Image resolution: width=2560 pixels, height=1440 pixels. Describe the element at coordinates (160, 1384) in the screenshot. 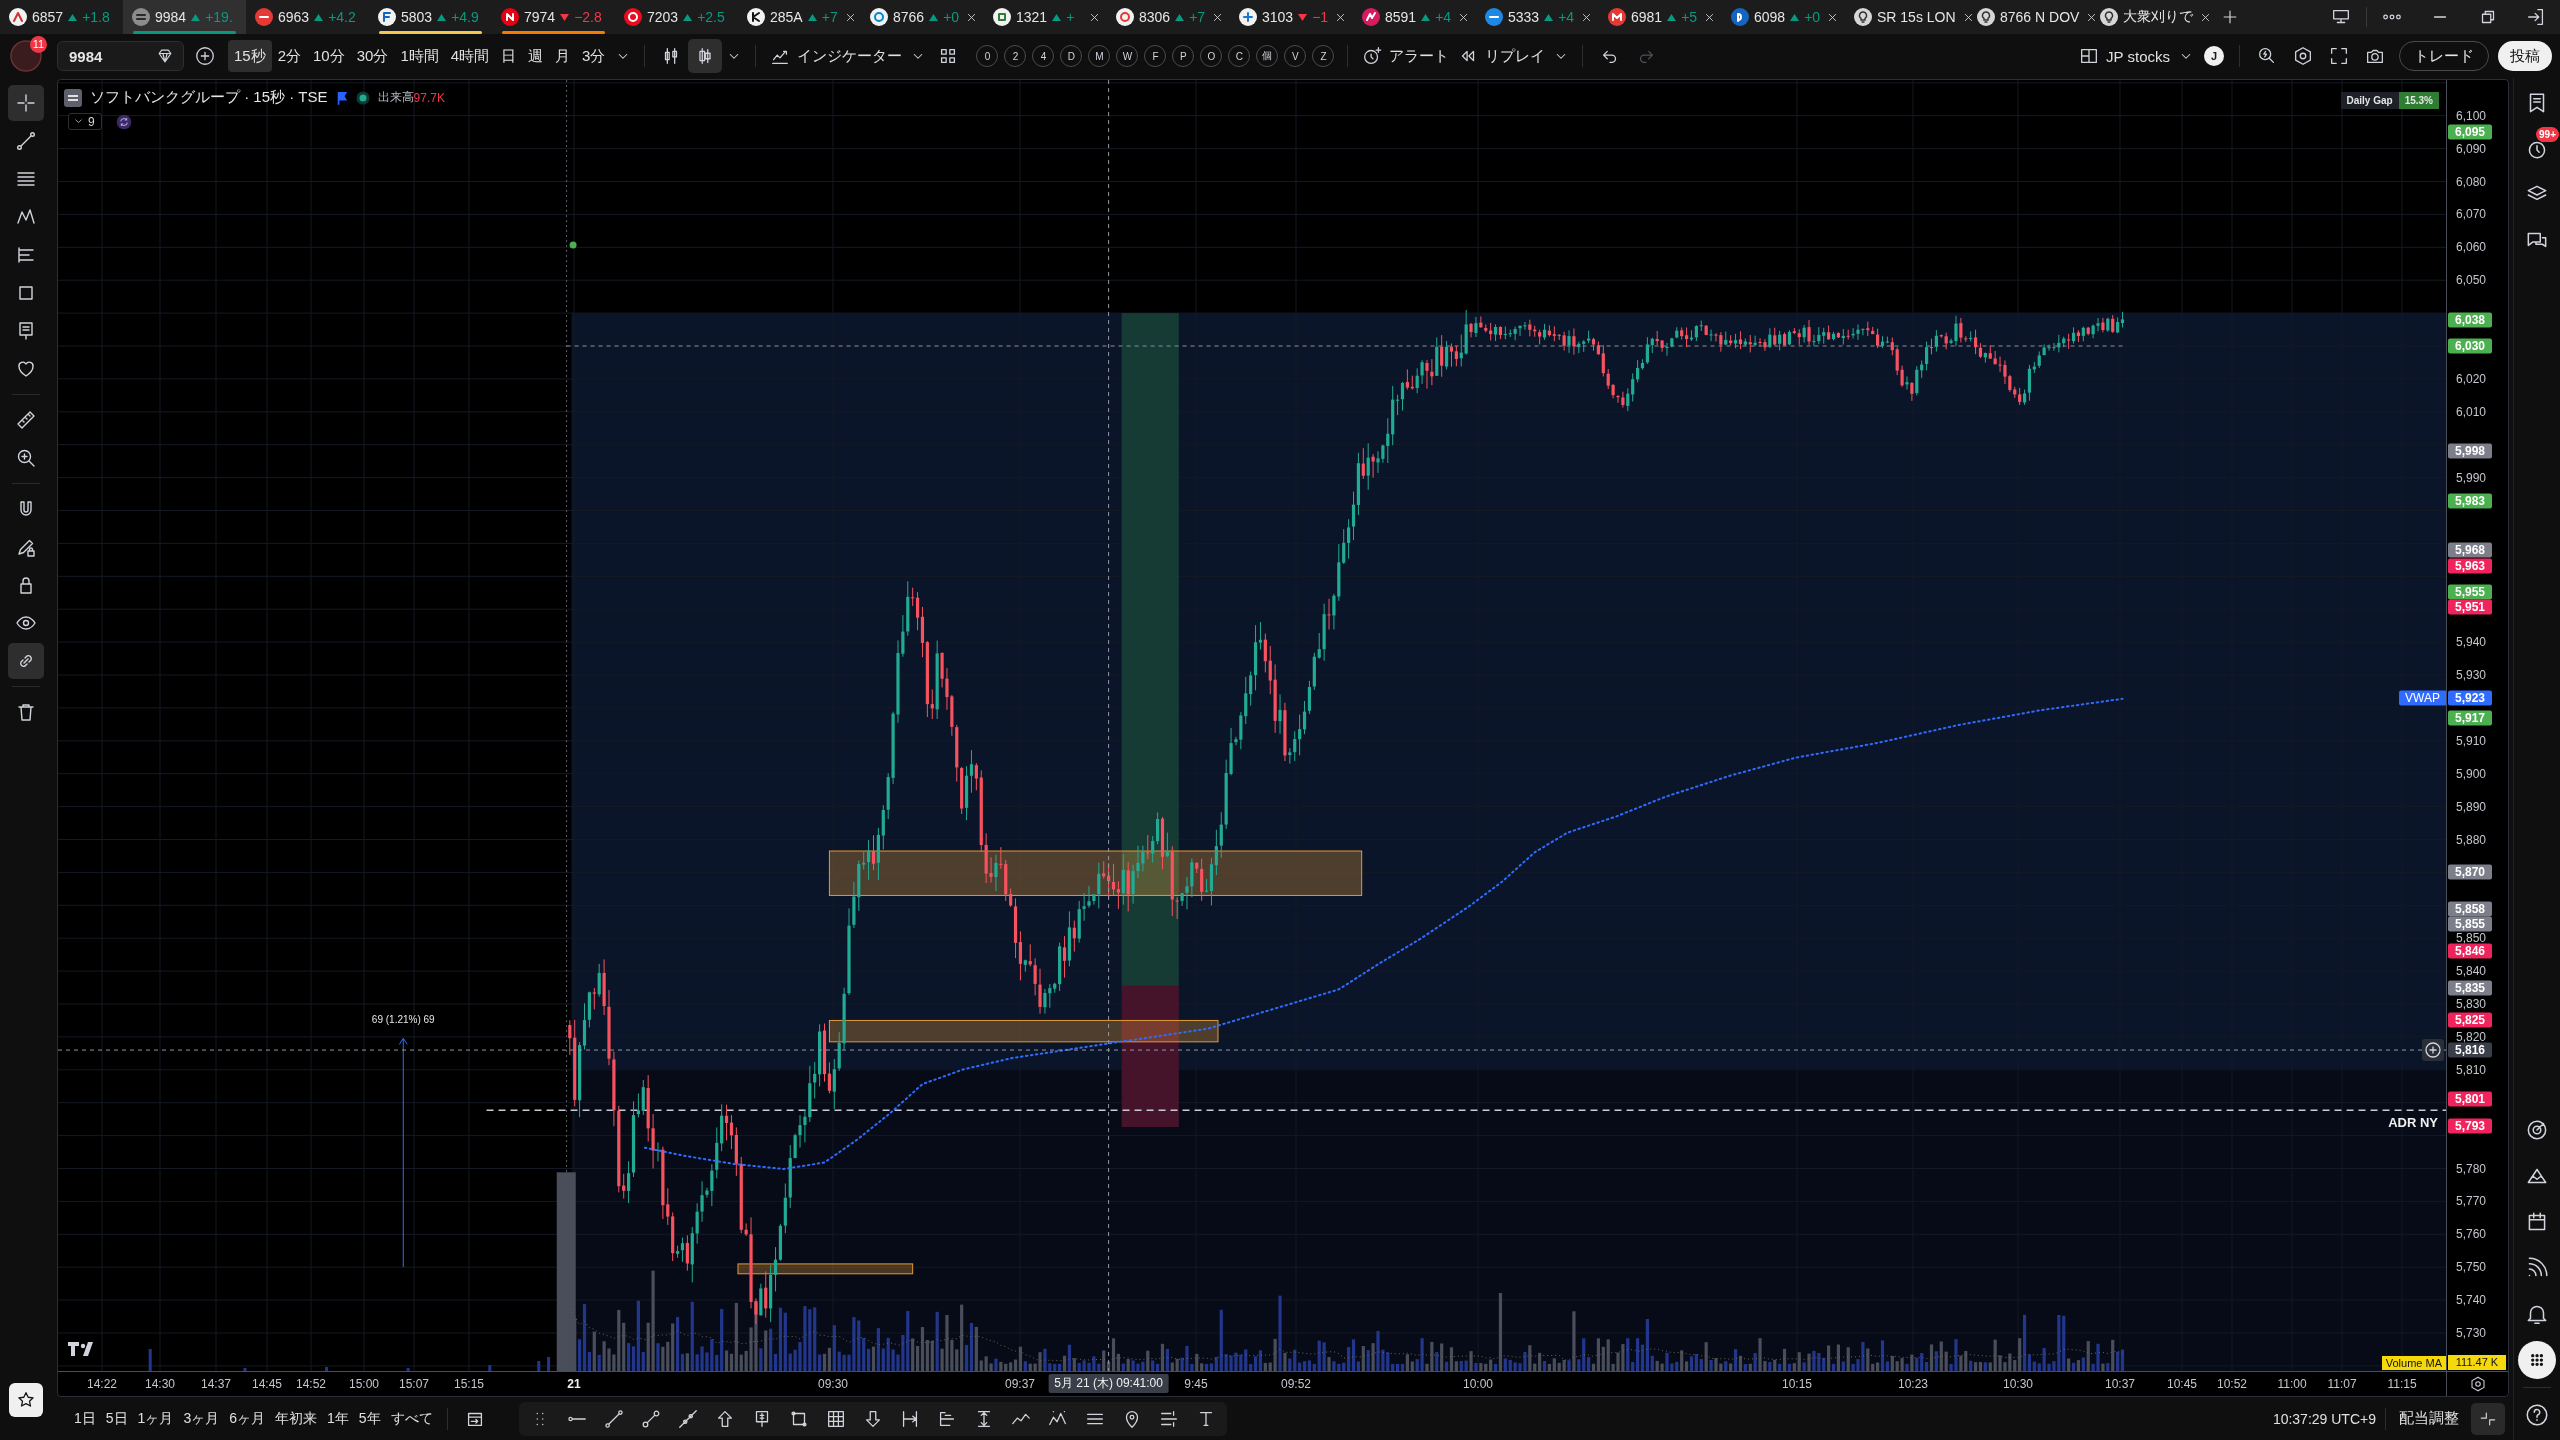

I see `time-tick-label: 14:30` at that location.